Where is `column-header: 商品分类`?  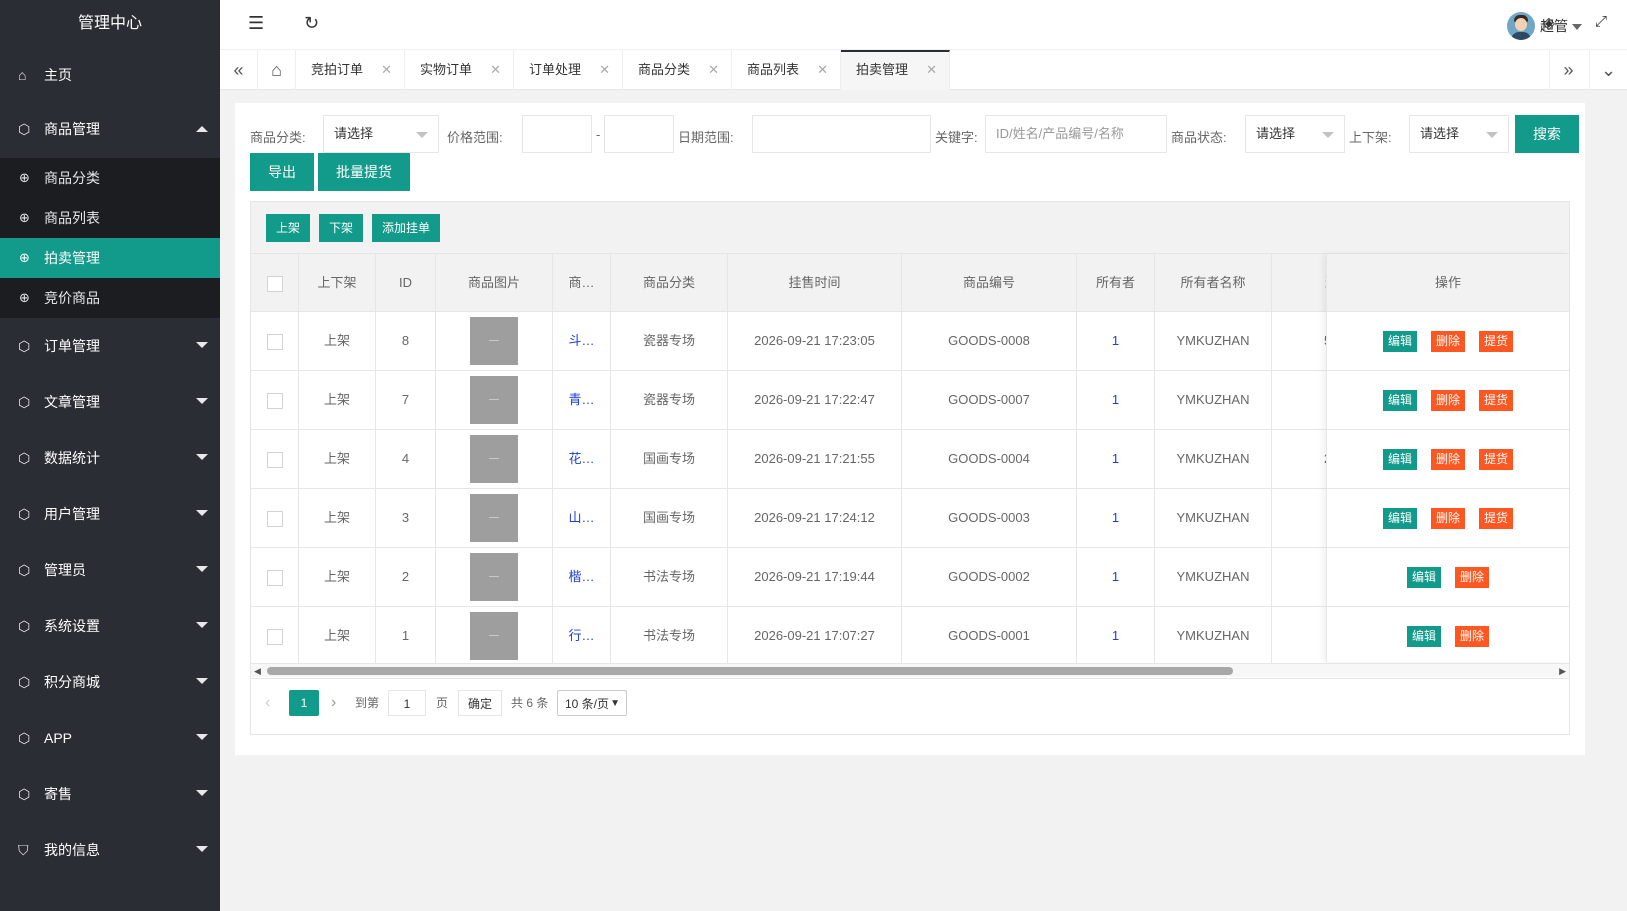 column-header: 商品分类 is located at coordinates (669, 283).